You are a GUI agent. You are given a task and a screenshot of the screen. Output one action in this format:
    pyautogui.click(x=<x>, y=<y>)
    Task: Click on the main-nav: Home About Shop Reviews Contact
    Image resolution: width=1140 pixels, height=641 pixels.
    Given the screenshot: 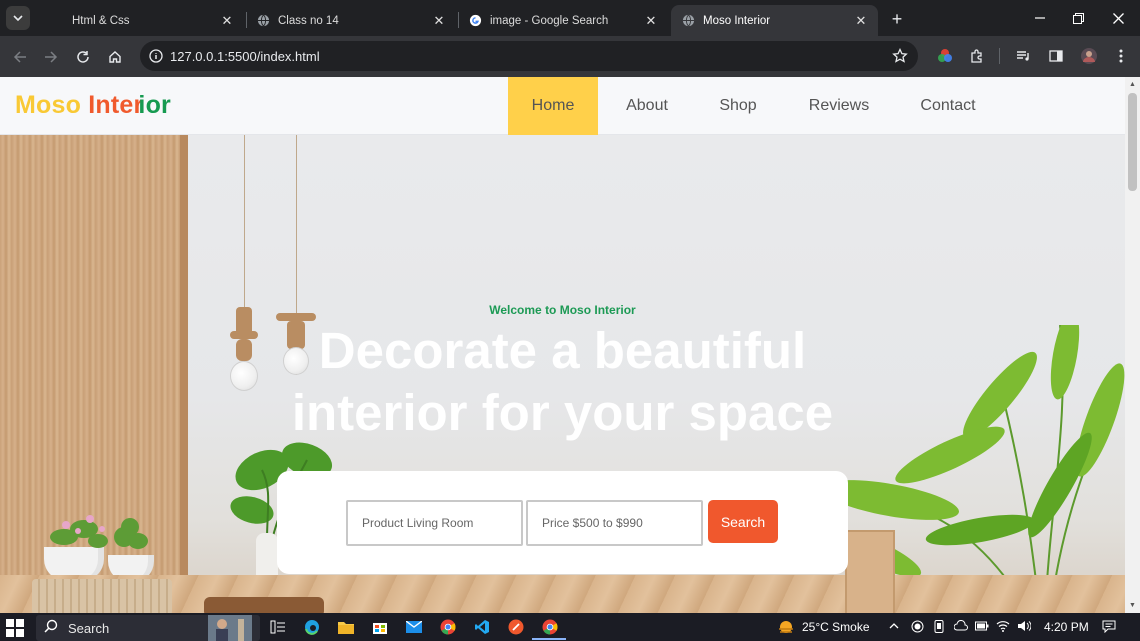 What is the action you would take?
    pyautogui.click(x=753, y=106)
    